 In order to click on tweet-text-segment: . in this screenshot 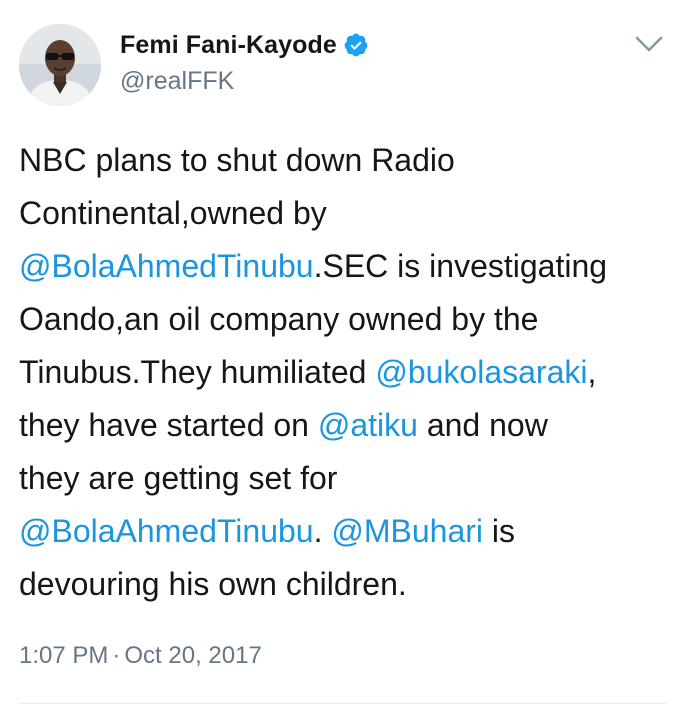, I will do `click(322, 531)`.